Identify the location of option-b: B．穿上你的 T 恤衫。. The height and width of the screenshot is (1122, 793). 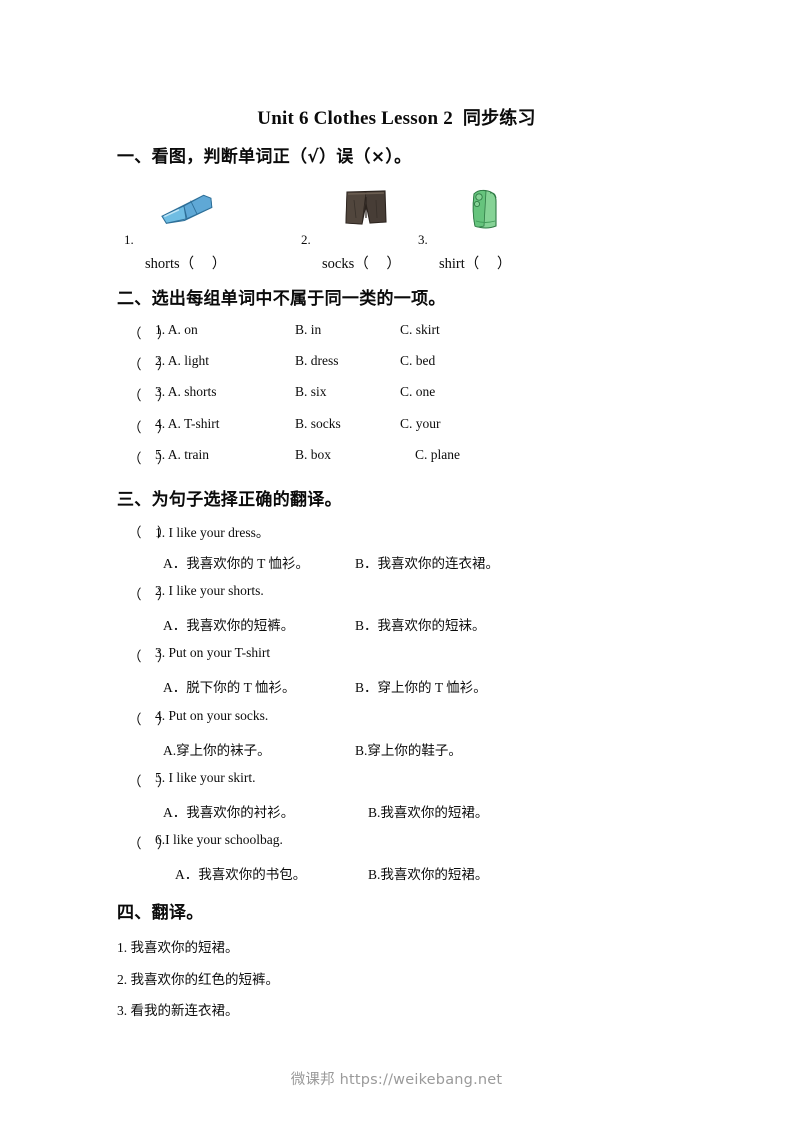
(421, 686).